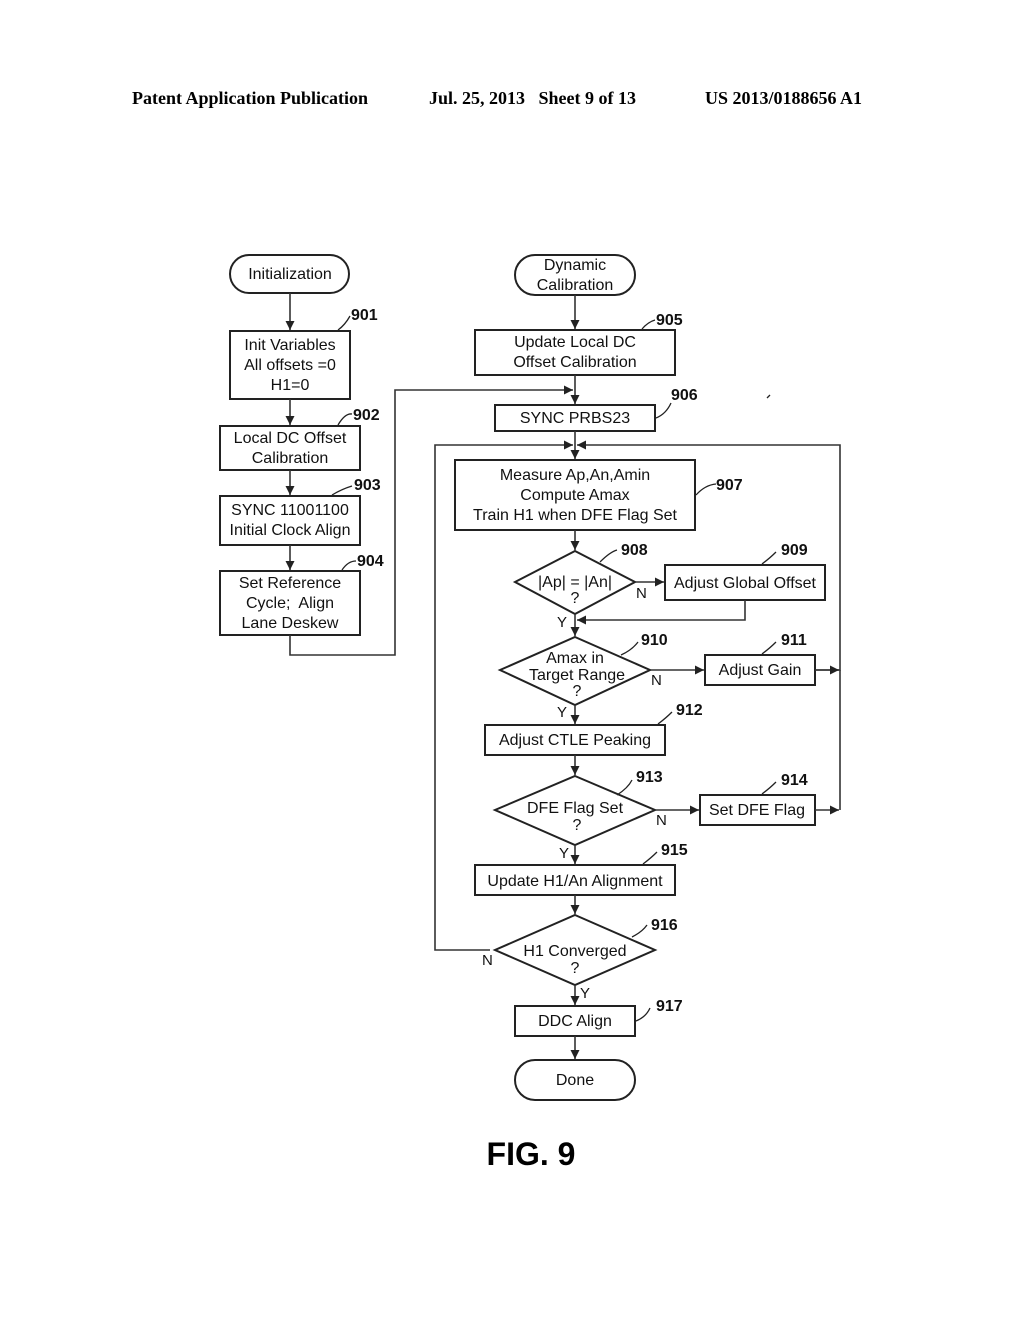 The image size is (1024, 1320). What do you see at coordinates (729, 485) in the screenshot?
I see `ref-907: 907` at bounding box center [729, 485].